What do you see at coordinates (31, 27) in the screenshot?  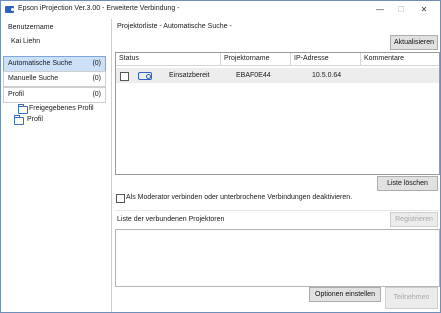 I see `user-name-heading: Benutzername` at bounding box center [31, 27].